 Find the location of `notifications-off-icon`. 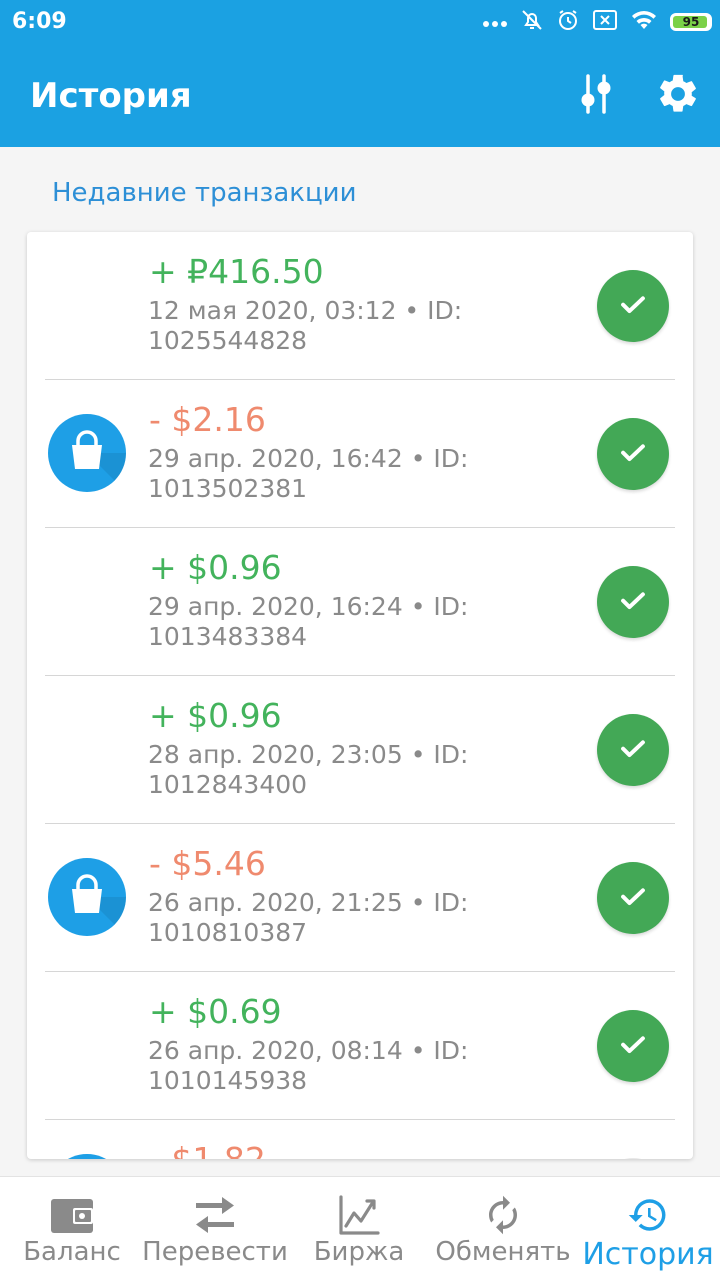

notifications-off-icon is located at coordinates (532, 22).